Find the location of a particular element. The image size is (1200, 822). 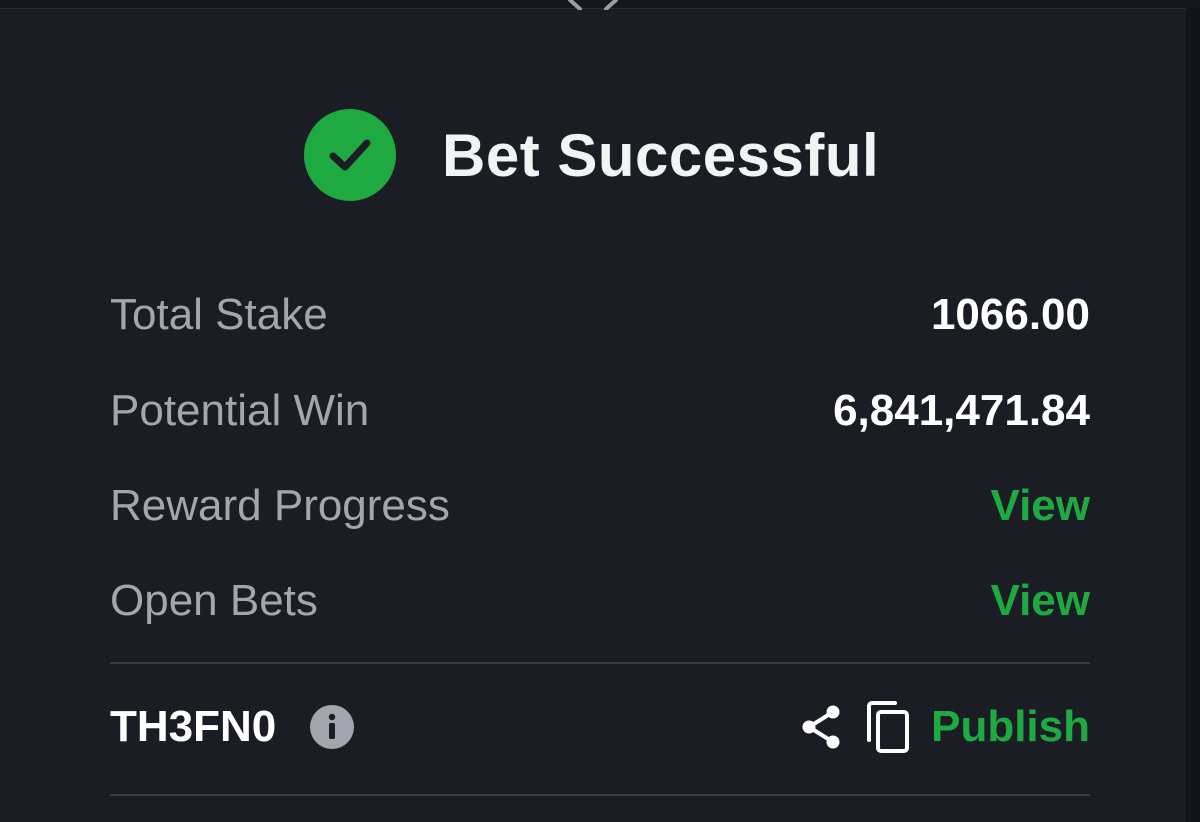

reward-progress-view-link: View is located at coordinates (1040, 506).